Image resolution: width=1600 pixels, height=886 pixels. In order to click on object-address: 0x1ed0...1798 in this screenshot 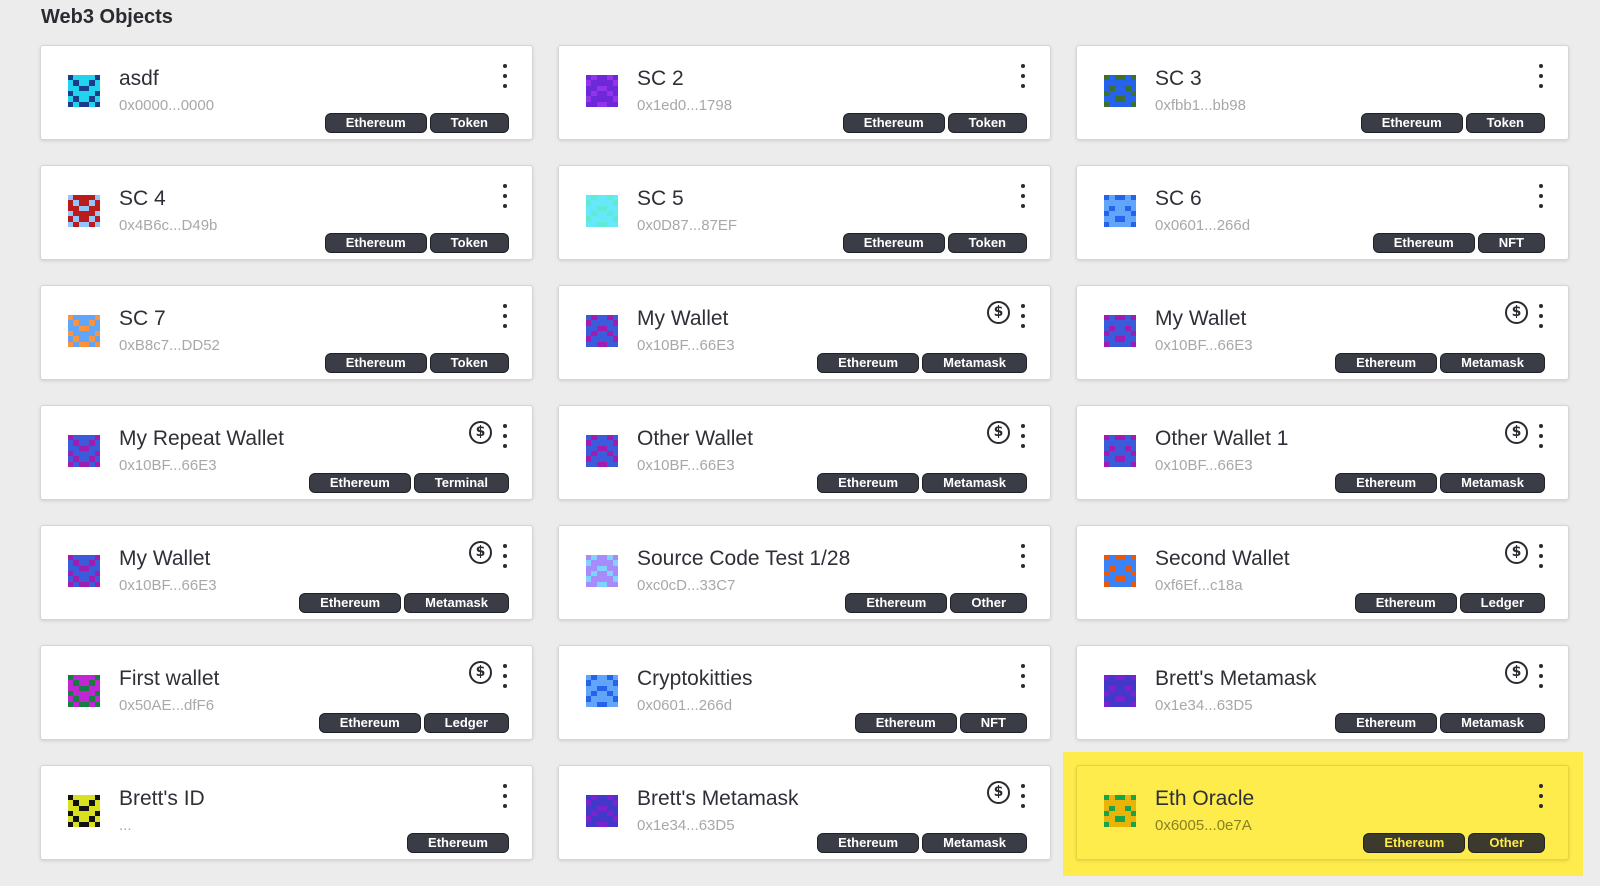, I will do `click(685, 105)`.